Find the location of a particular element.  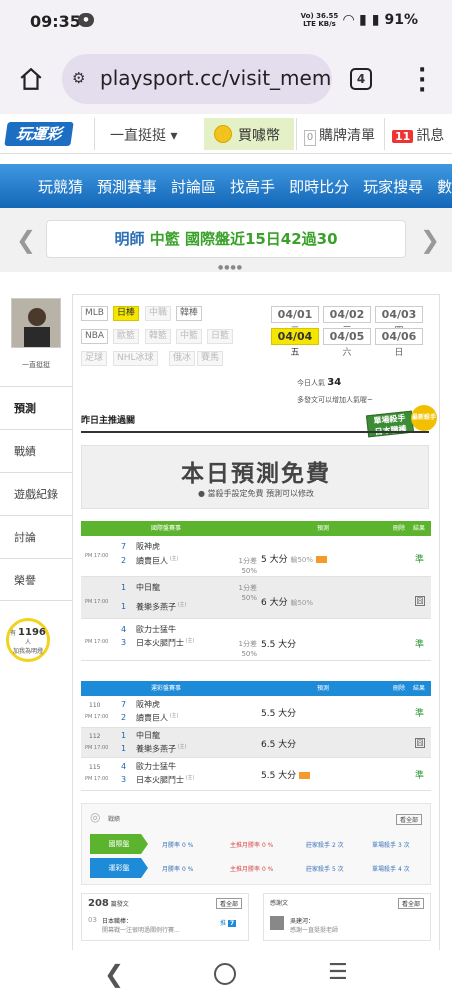

date-tab: 04/01 二 is located at coordinates (295, 321).